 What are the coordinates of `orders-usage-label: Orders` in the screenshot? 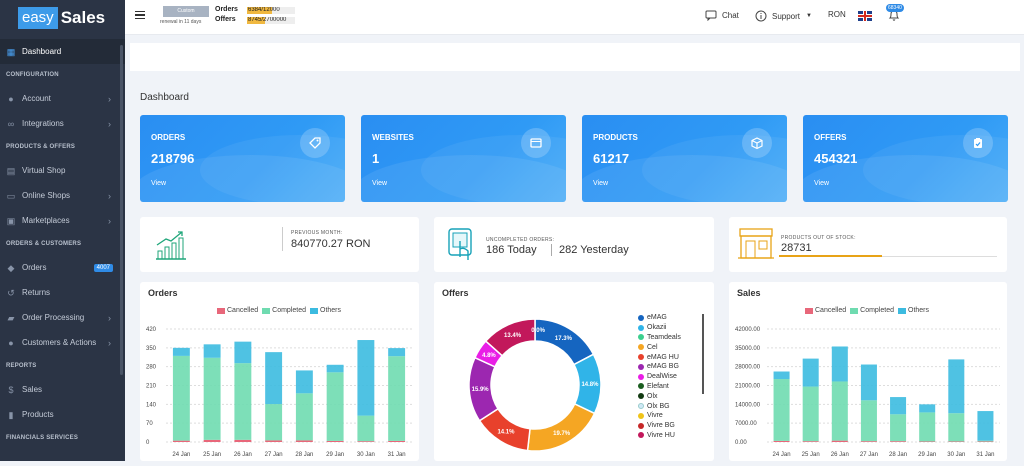 It's located at (226, 9).